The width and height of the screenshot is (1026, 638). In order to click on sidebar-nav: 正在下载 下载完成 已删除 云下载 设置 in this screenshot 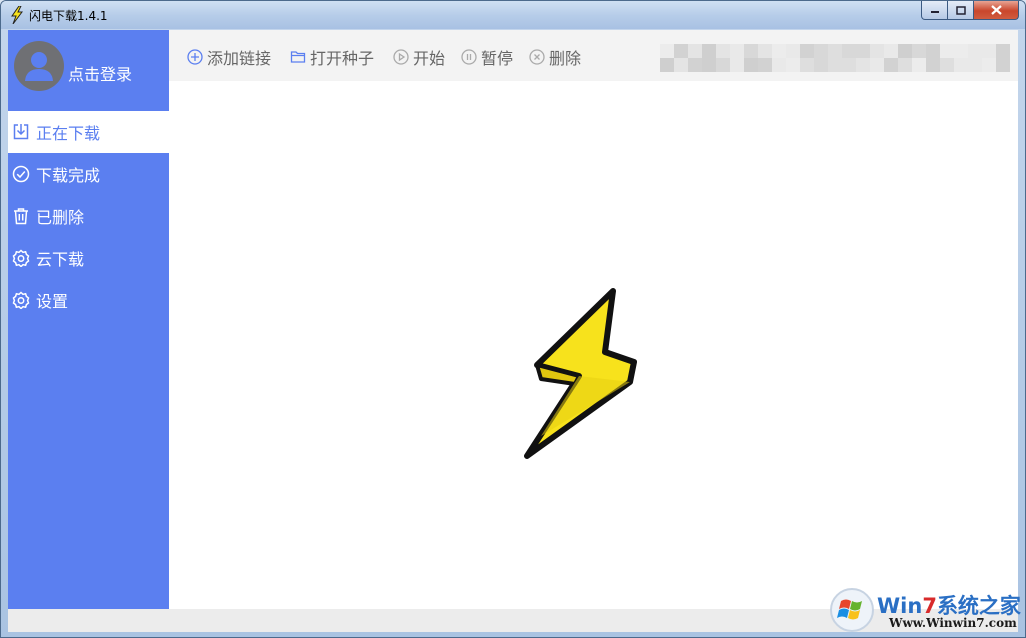, I will do `click(88, 216)`.